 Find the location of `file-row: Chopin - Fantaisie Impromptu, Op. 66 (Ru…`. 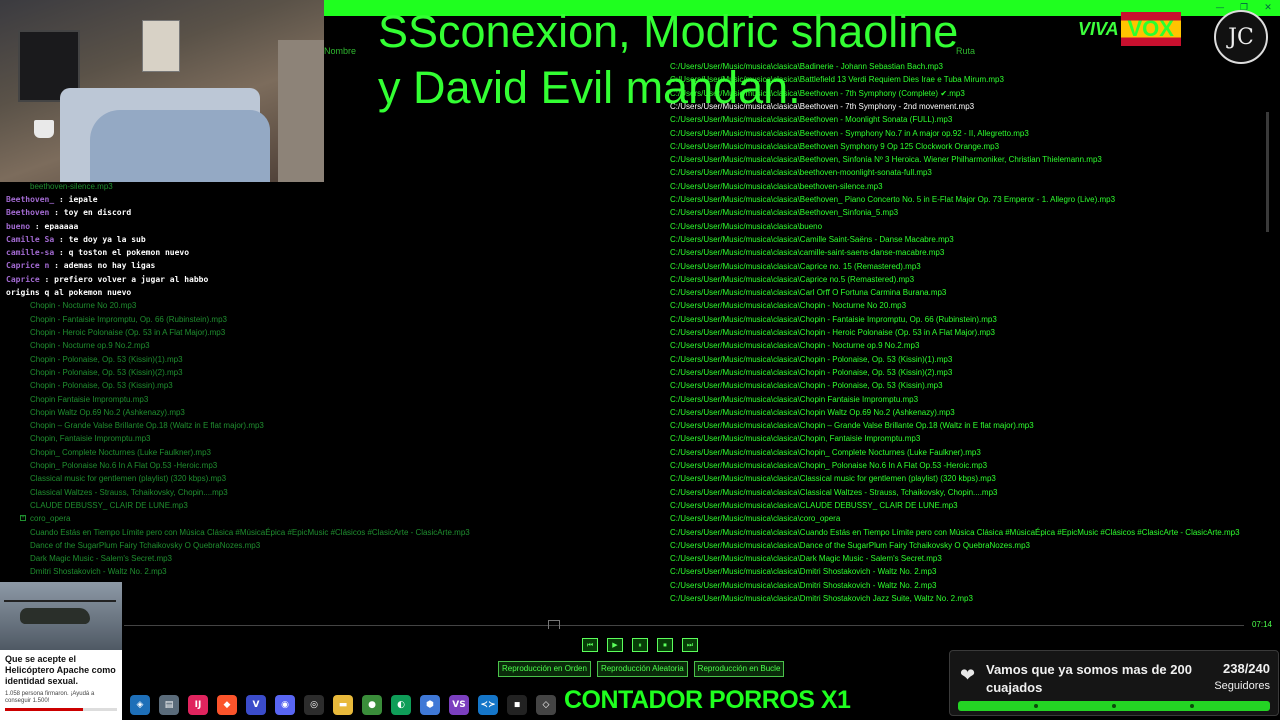

file-row: Chopin - Fantaisie Impromptu, Op. 66 (Ru… is located at coordinates (636, 319).